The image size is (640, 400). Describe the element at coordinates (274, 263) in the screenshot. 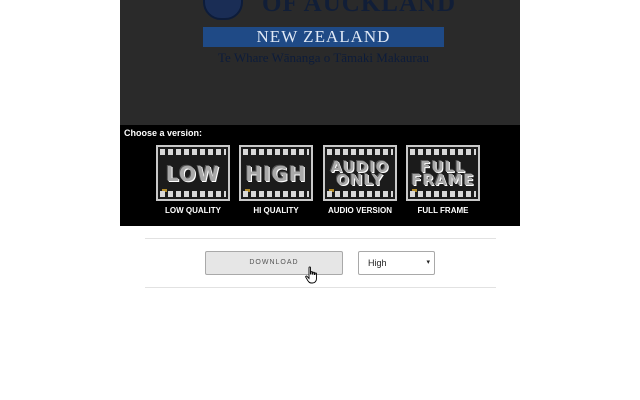

I see `download-button: DOWNLOAD` at that location.